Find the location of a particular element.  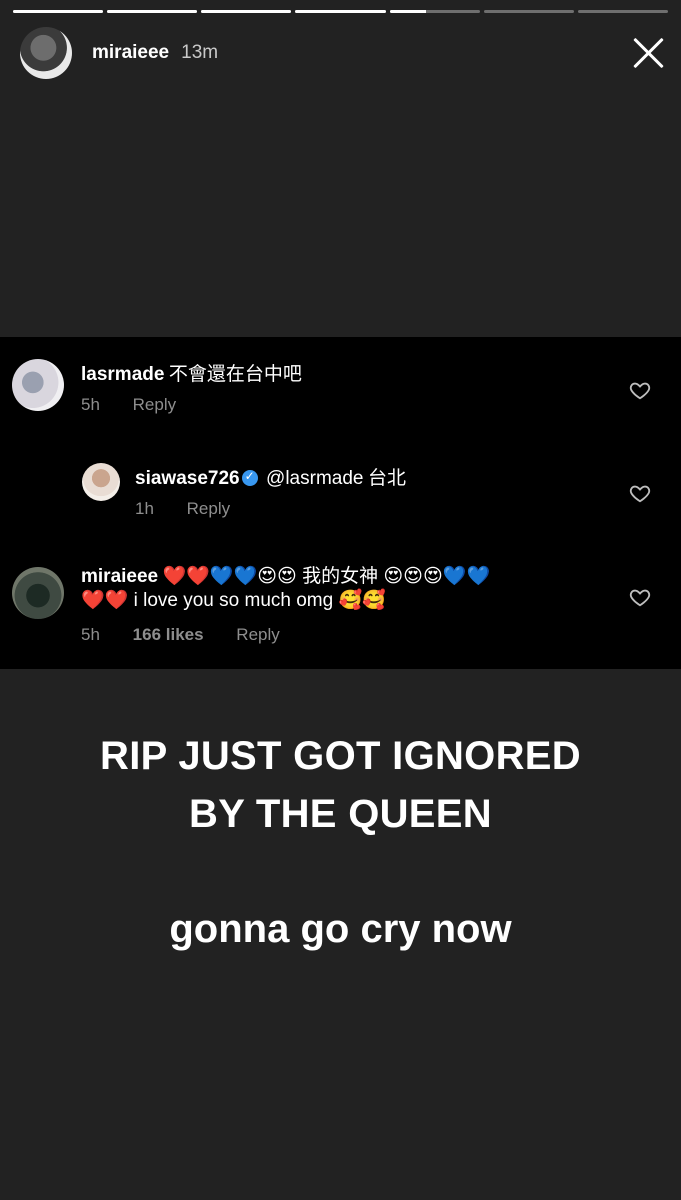

close-icon is located at coordinates (648, 53).